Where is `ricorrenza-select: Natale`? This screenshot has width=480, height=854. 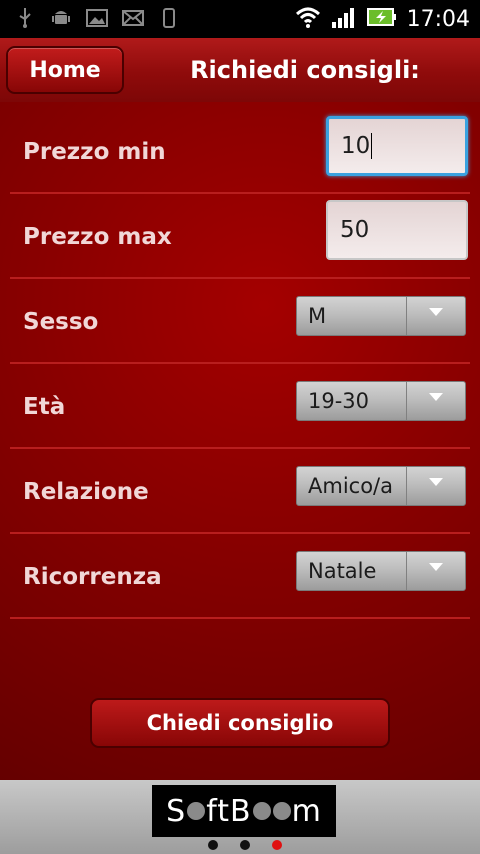 ricorrenza-select: Natale is located at coordinates (381, 571).